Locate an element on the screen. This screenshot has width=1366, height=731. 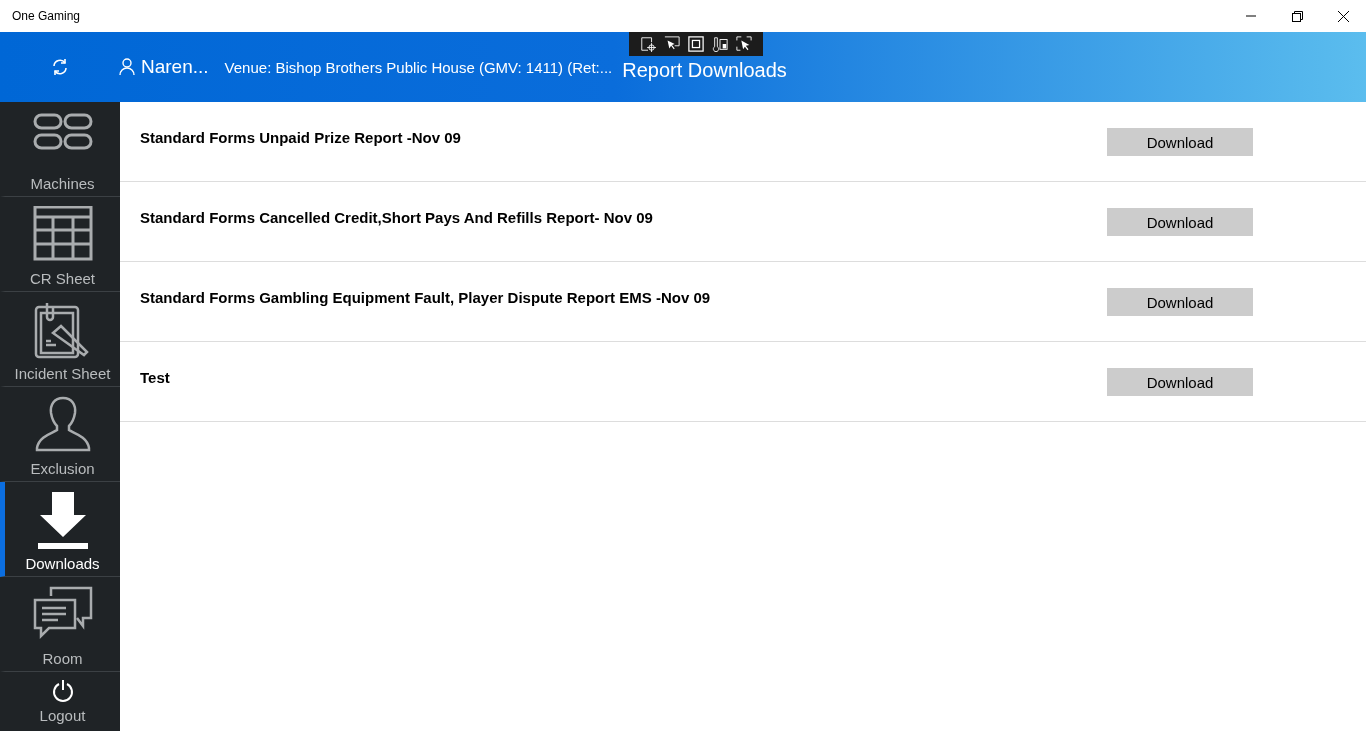
report-name: Standard Forms Gambling Equipment Fault, Player Dispute Report EMS -Nov 09 is located at coordinates (426, 297).